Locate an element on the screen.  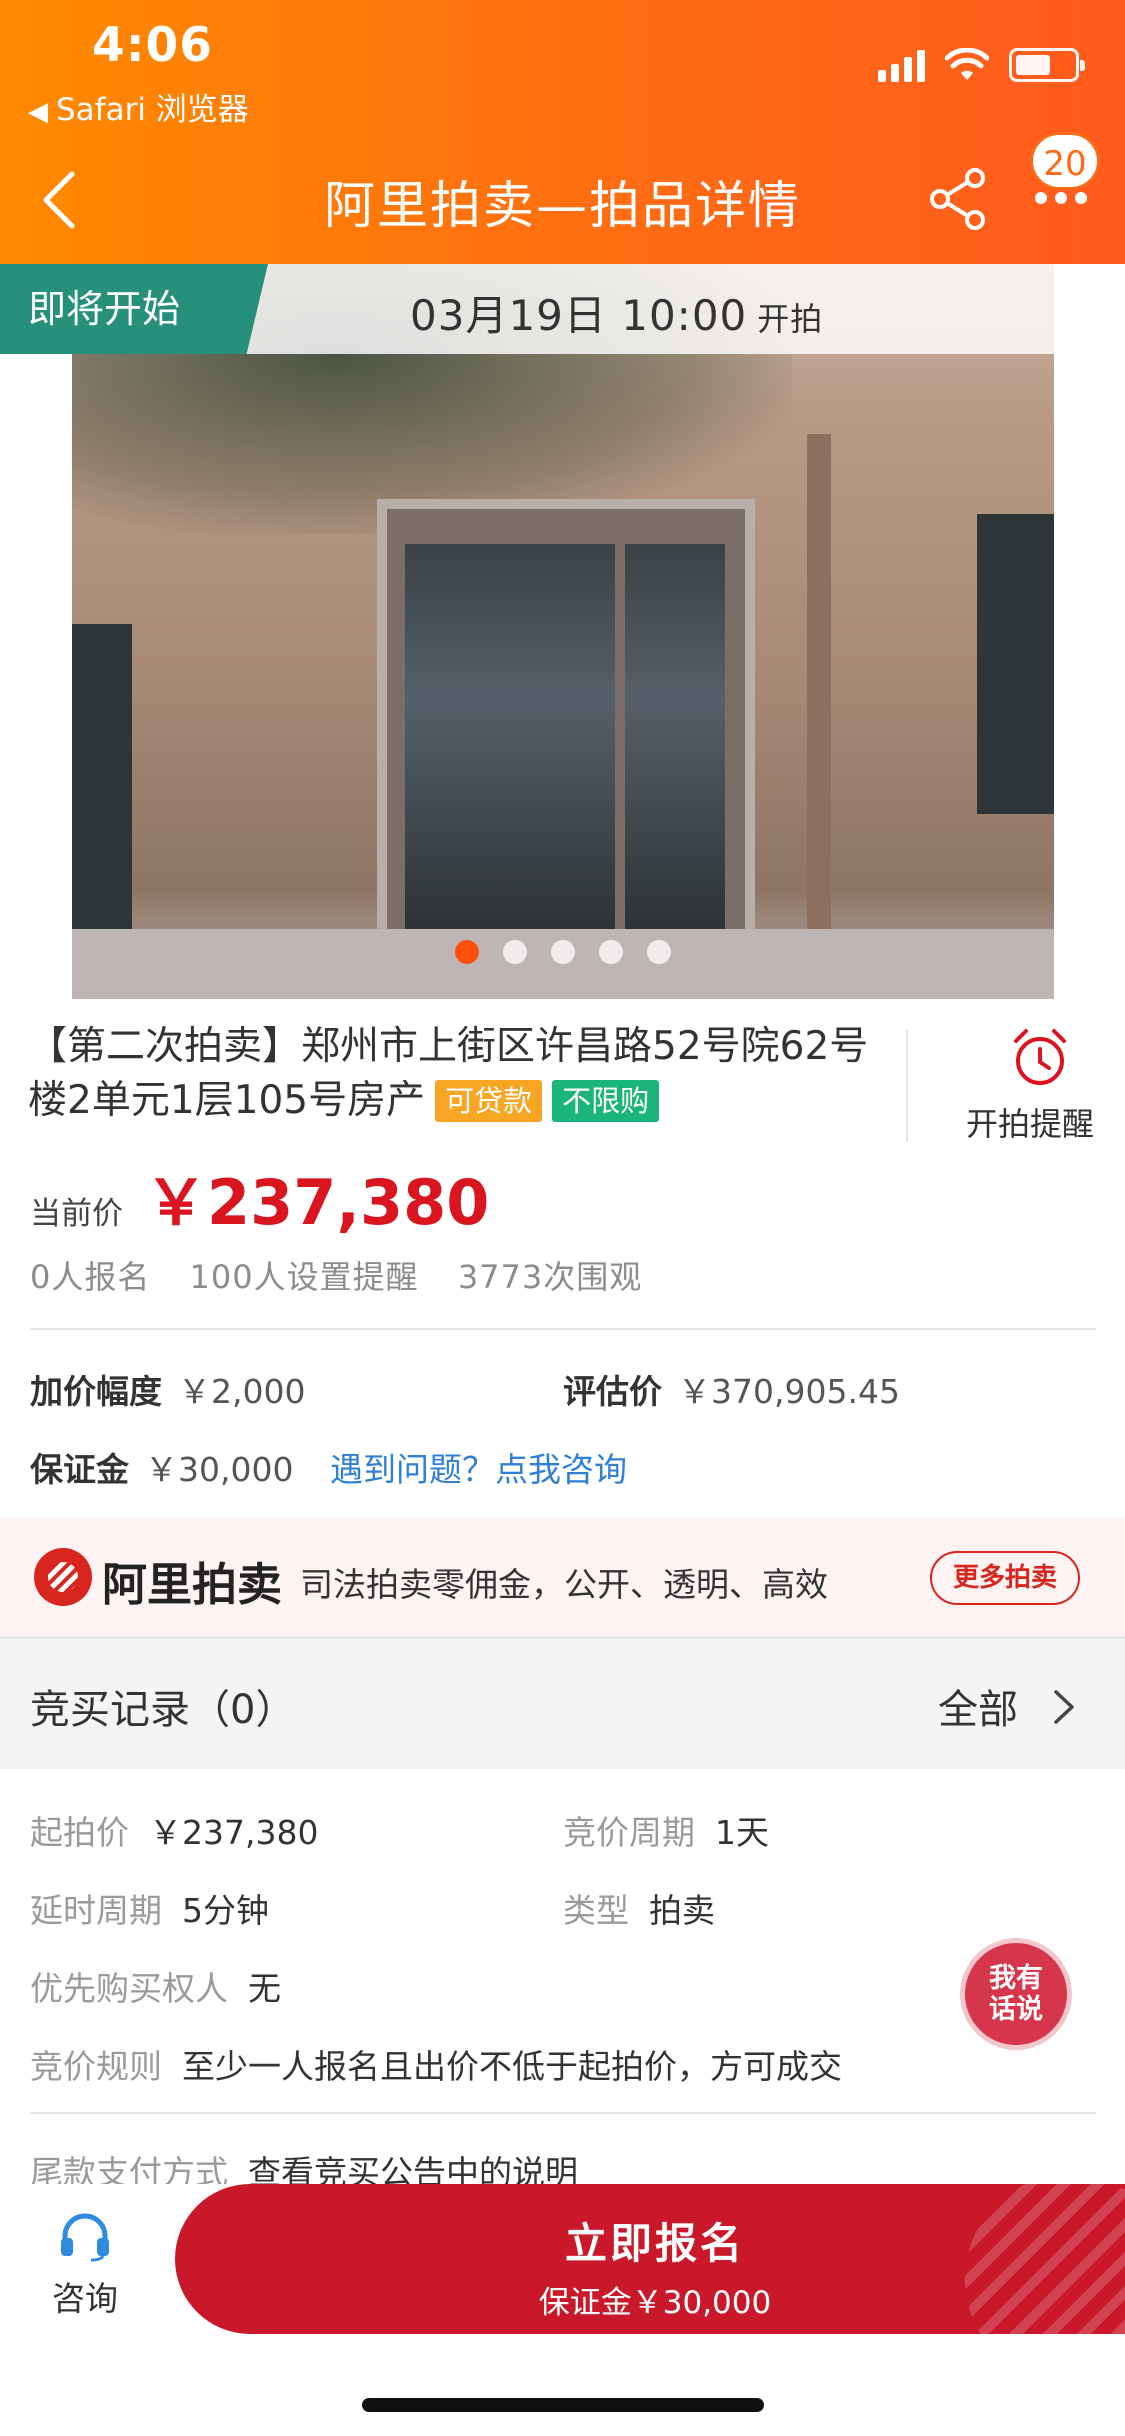
headset-icon is located at coordinates (85, 2237).